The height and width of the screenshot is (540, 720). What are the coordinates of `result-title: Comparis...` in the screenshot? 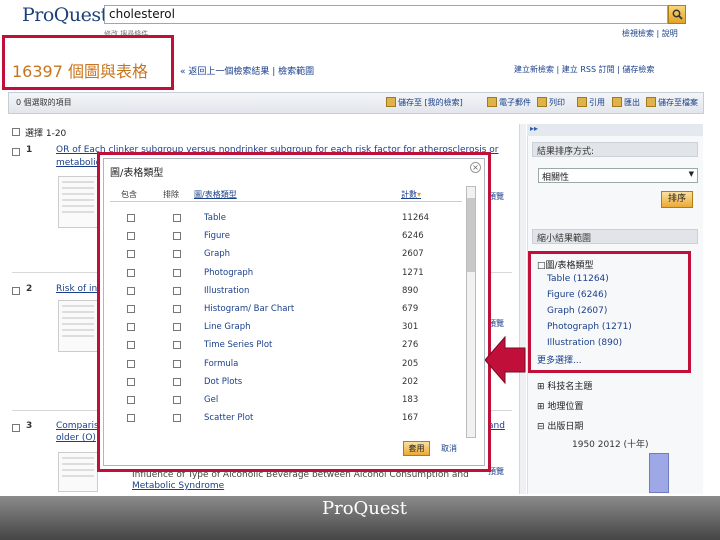 It's located at (78, 426).